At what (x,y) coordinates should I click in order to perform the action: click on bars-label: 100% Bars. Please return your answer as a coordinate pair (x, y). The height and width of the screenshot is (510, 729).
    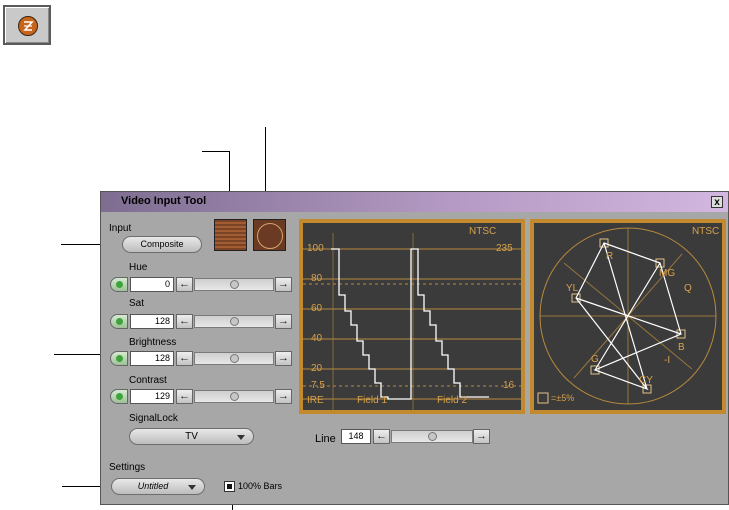
    Looking at the image, I should click on (260, 486).